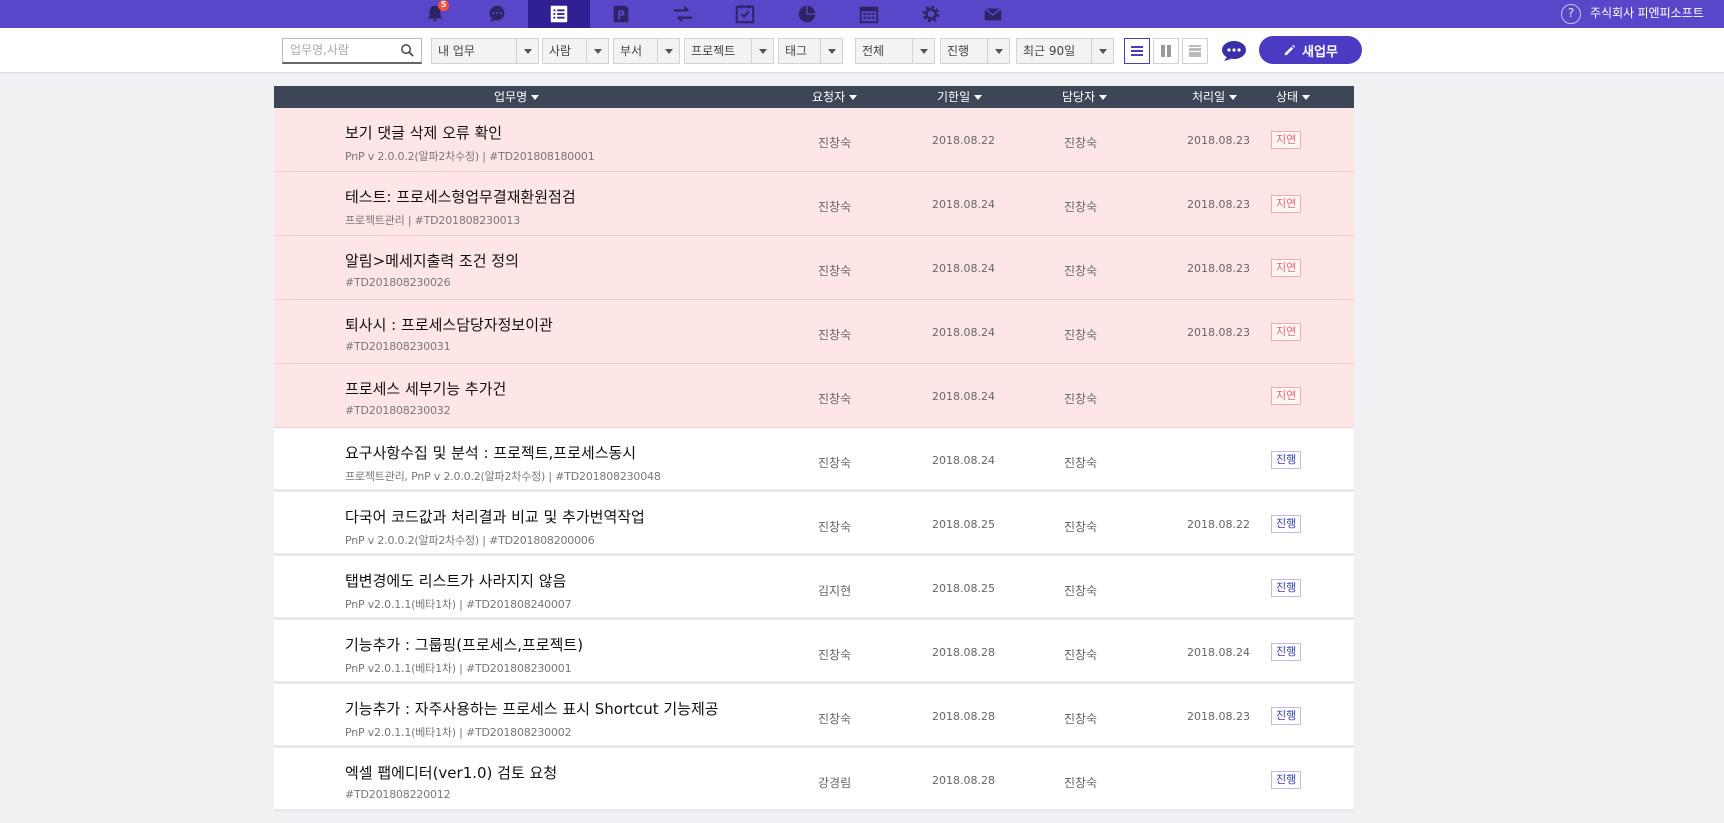 Image resolution: width=1724 pixels, height=823 pixels. Describe the element at coordinates (398, 282) in the screenshot. I see `task-subinfo: #TD201808230026` at that location.